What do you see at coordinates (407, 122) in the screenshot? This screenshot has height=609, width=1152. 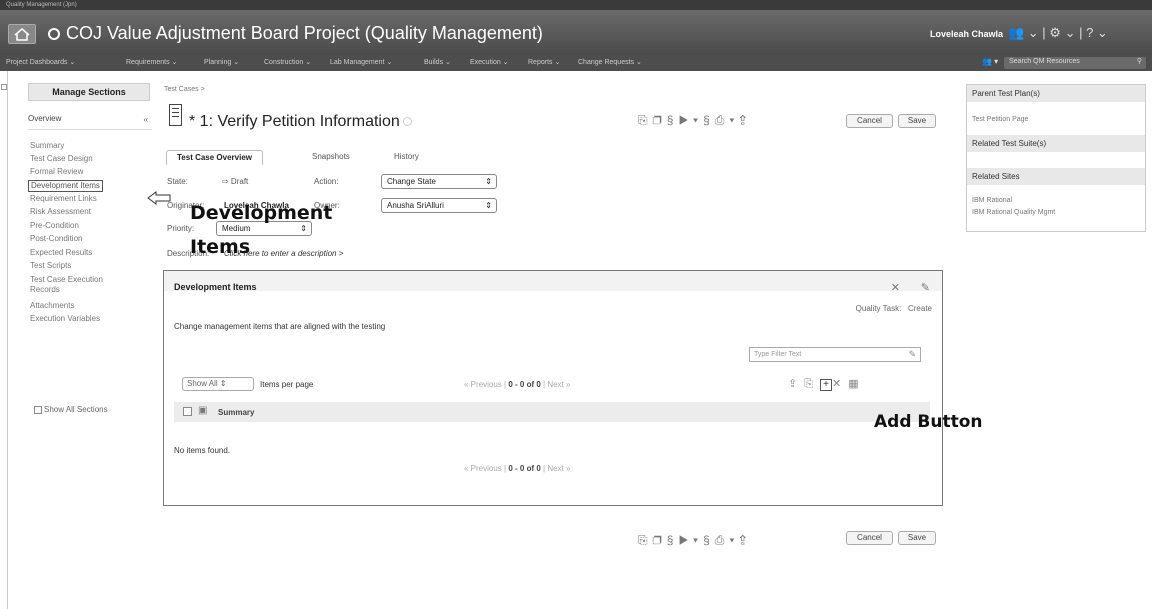 I see `help-icon` at bounding box center [407, 122].